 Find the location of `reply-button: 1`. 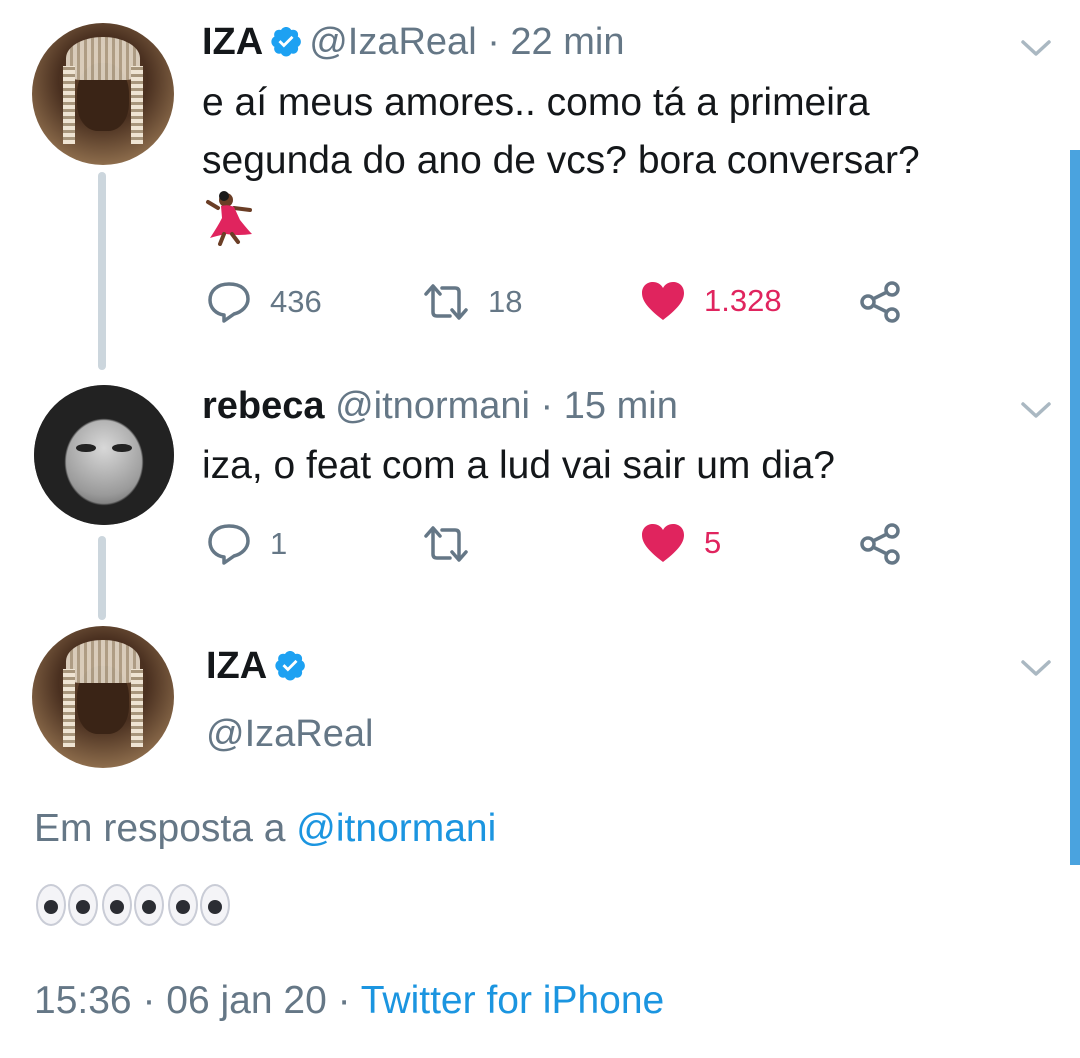

reply-button: 1 is located at coordinates (246, 544).